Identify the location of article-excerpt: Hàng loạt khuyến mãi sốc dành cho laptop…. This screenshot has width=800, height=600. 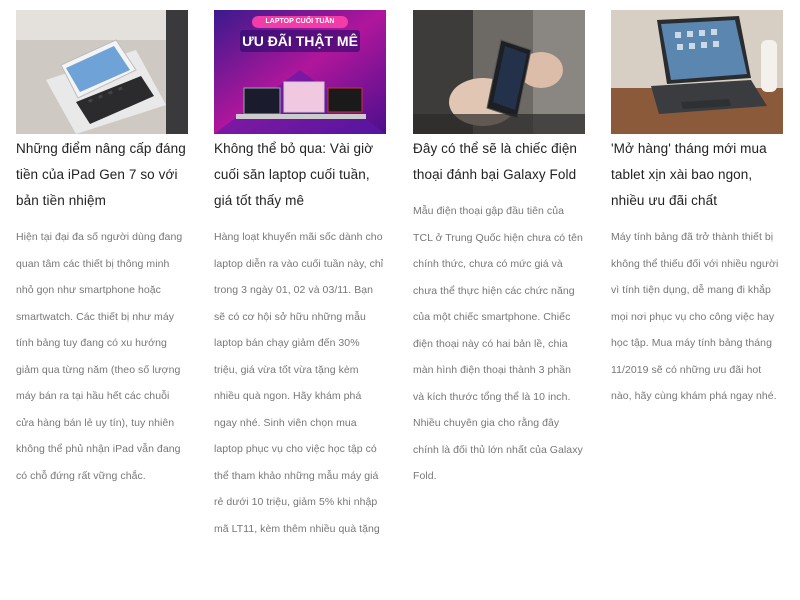
(299, 383).